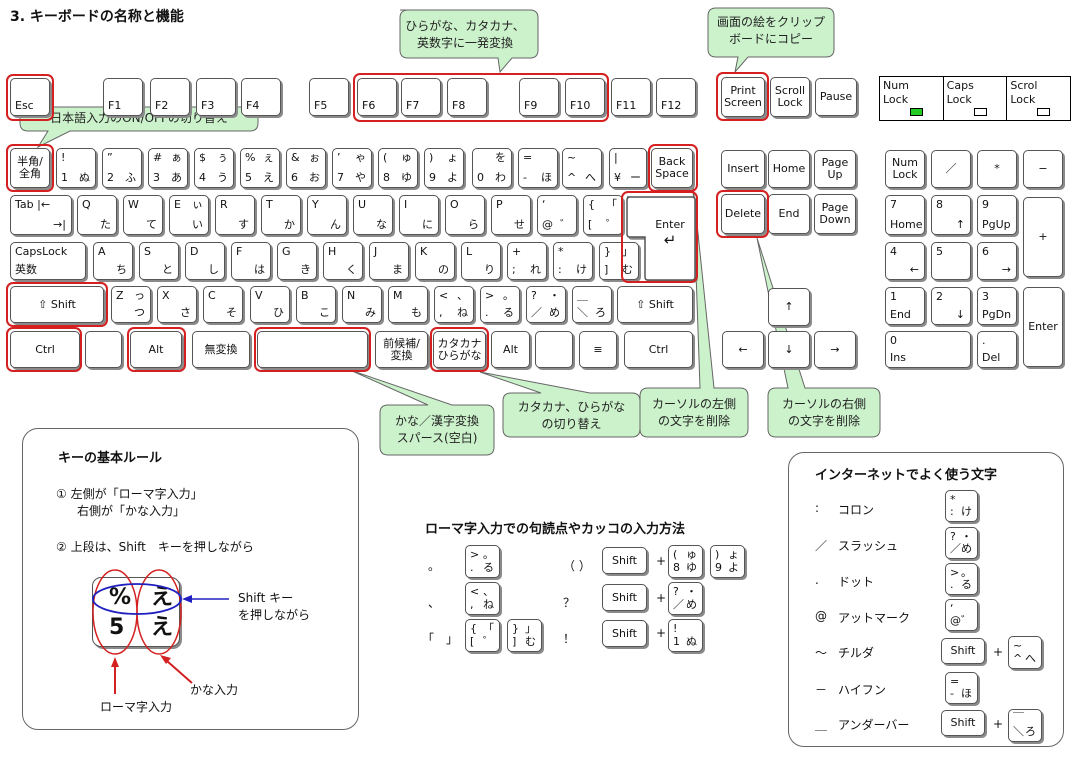 The width and height of the screenshot is (1079, 769). What do you see at coordinates (235, 215) in the screenshot?
I see `key: Rす` at bounding box center [235, 215].